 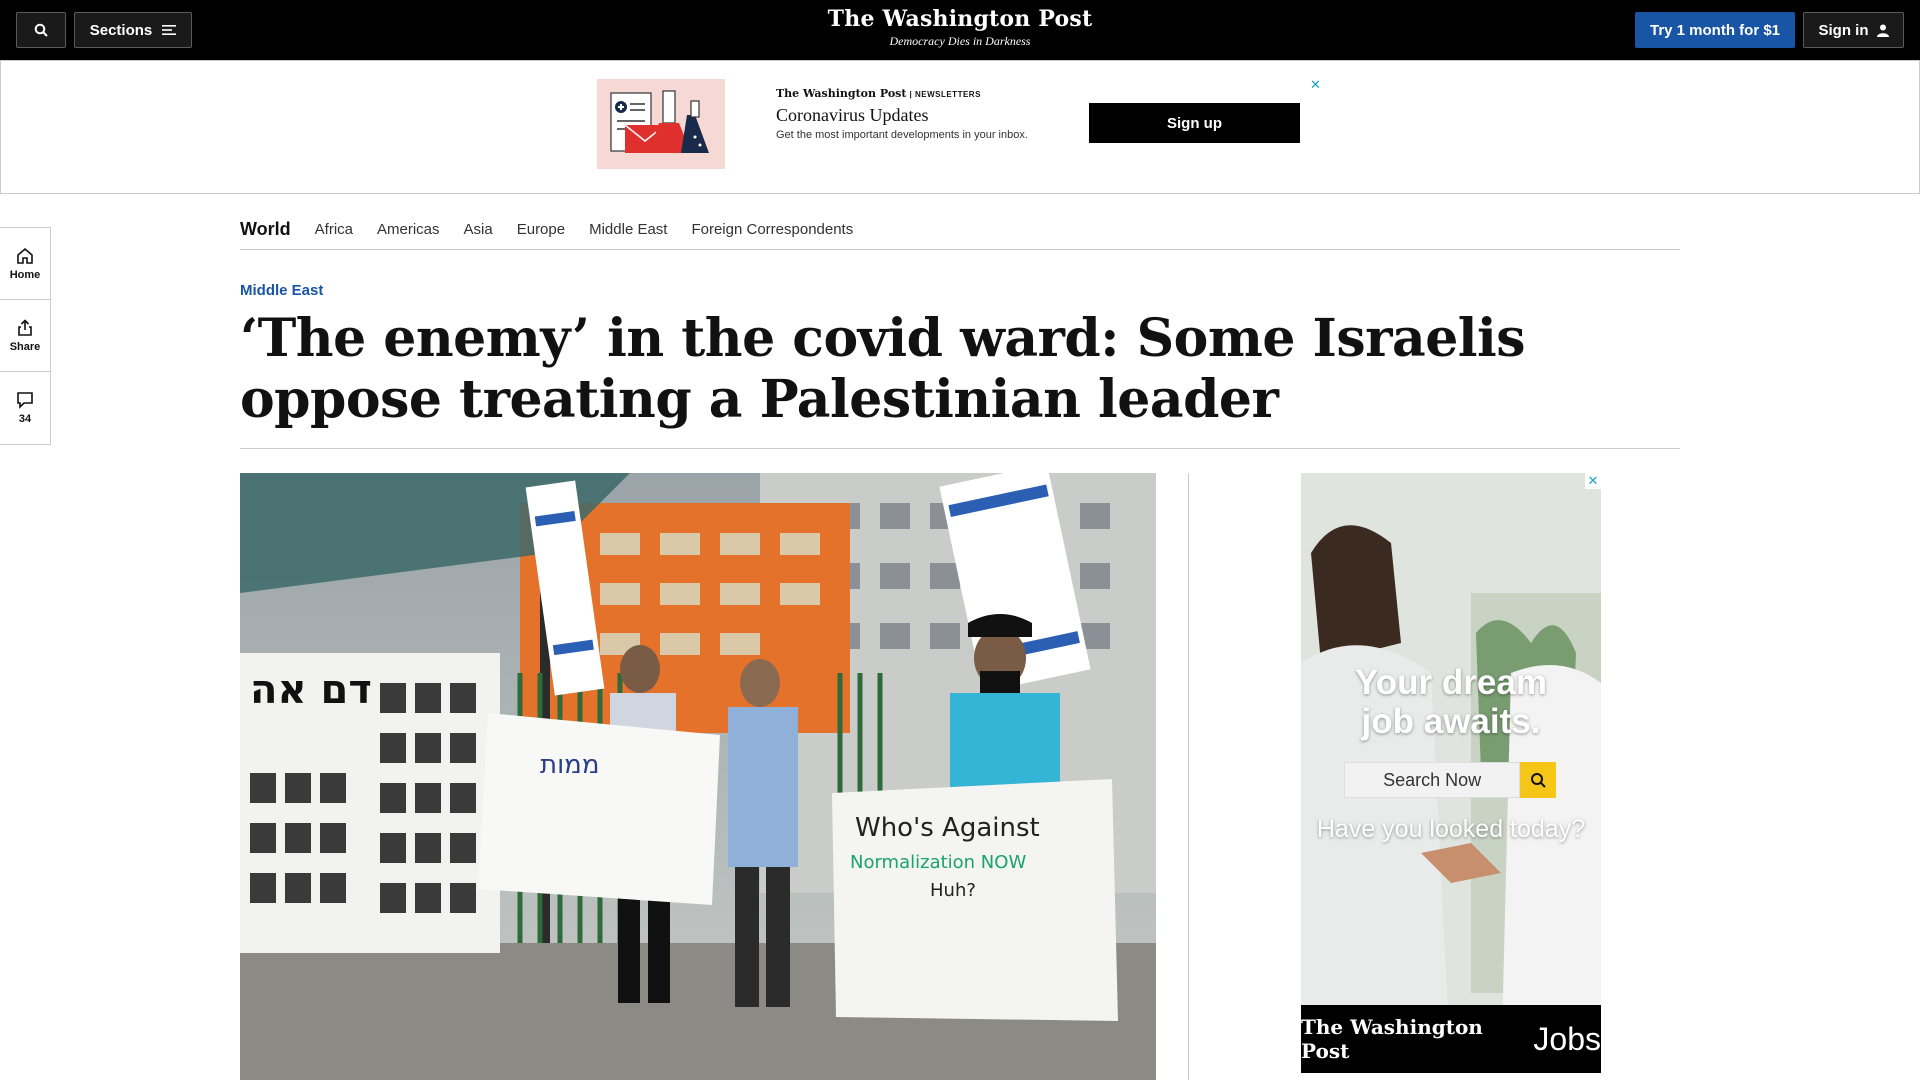 What do you see at coordinates (1567, 1038) in the screenshot?
I see `jobs-ad-footer-label: Jobs` at bounding box center [1567, 1038].